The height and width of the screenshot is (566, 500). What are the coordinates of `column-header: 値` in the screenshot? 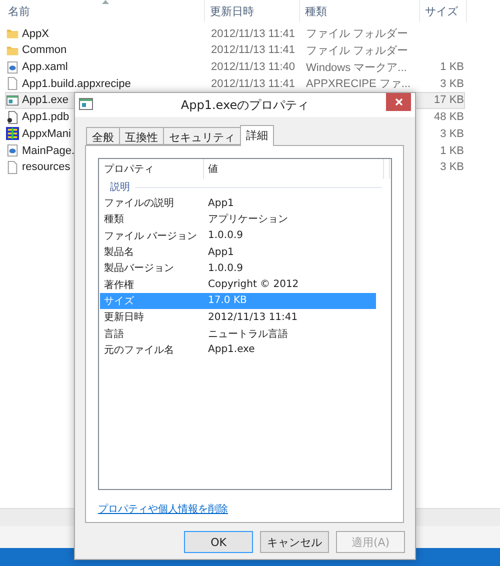 It's located at (294, 169).